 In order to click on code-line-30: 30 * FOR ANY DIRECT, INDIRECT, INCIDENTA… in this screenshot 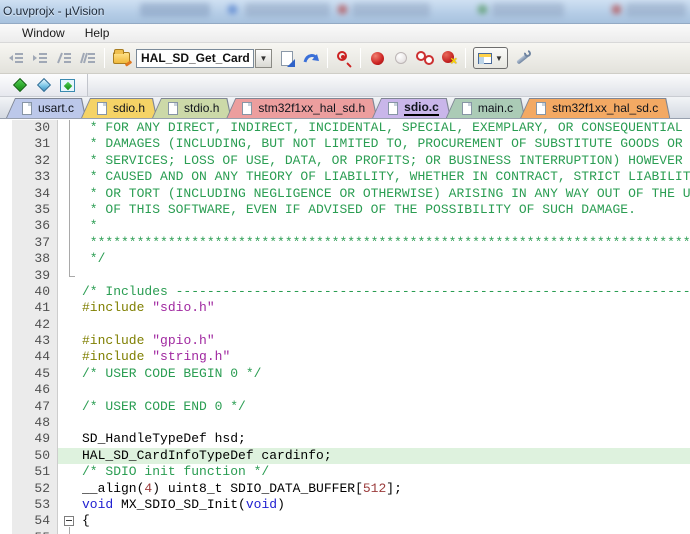, I will do `click(345, 128)`.